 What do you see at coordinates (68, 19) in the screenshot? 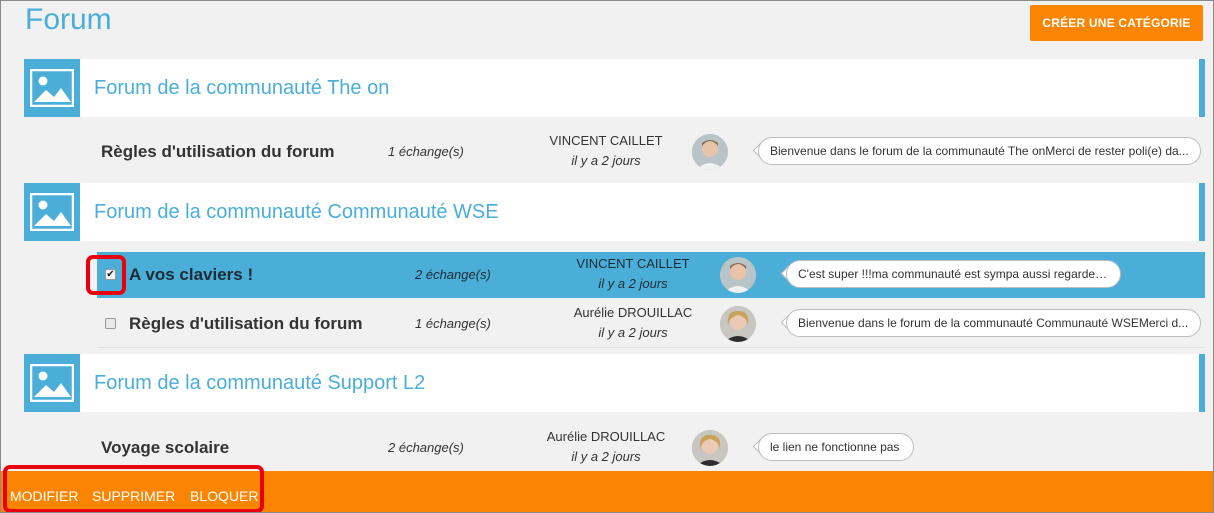
I see `page-title: Forum` at bounding box center [68, 19].